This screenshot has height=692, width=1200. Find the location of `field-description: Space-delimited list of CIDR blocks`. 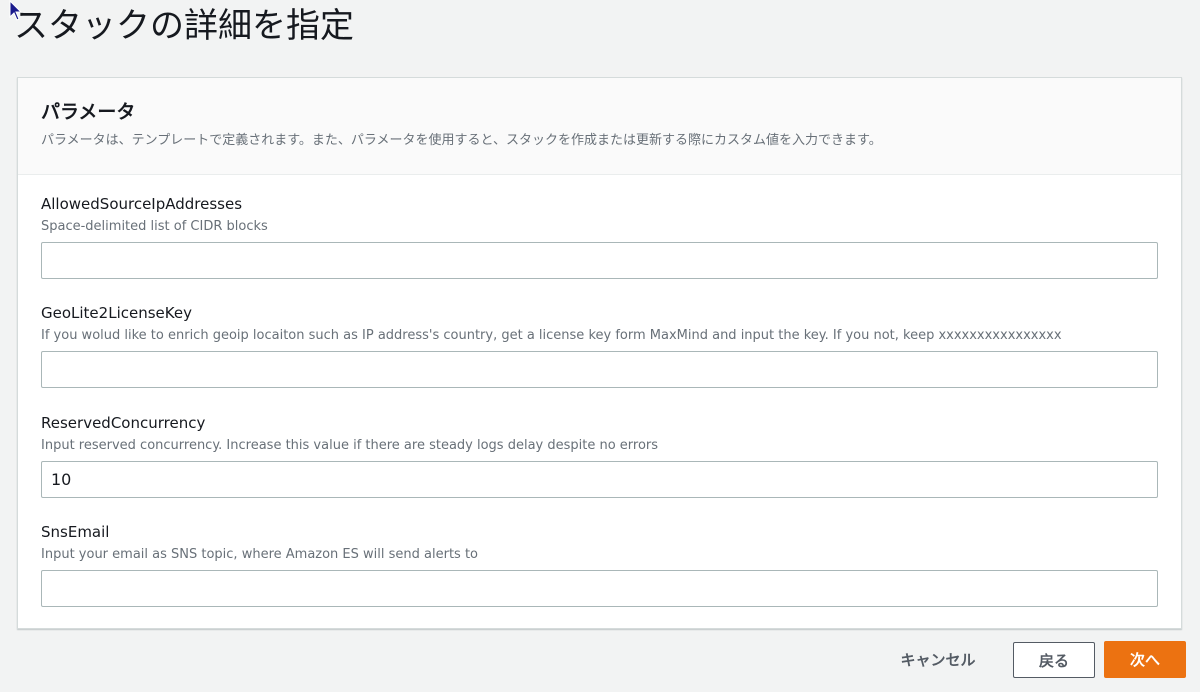

field-description: Space-delimited list of CIDR blocks is located at coordinates (154, 226).